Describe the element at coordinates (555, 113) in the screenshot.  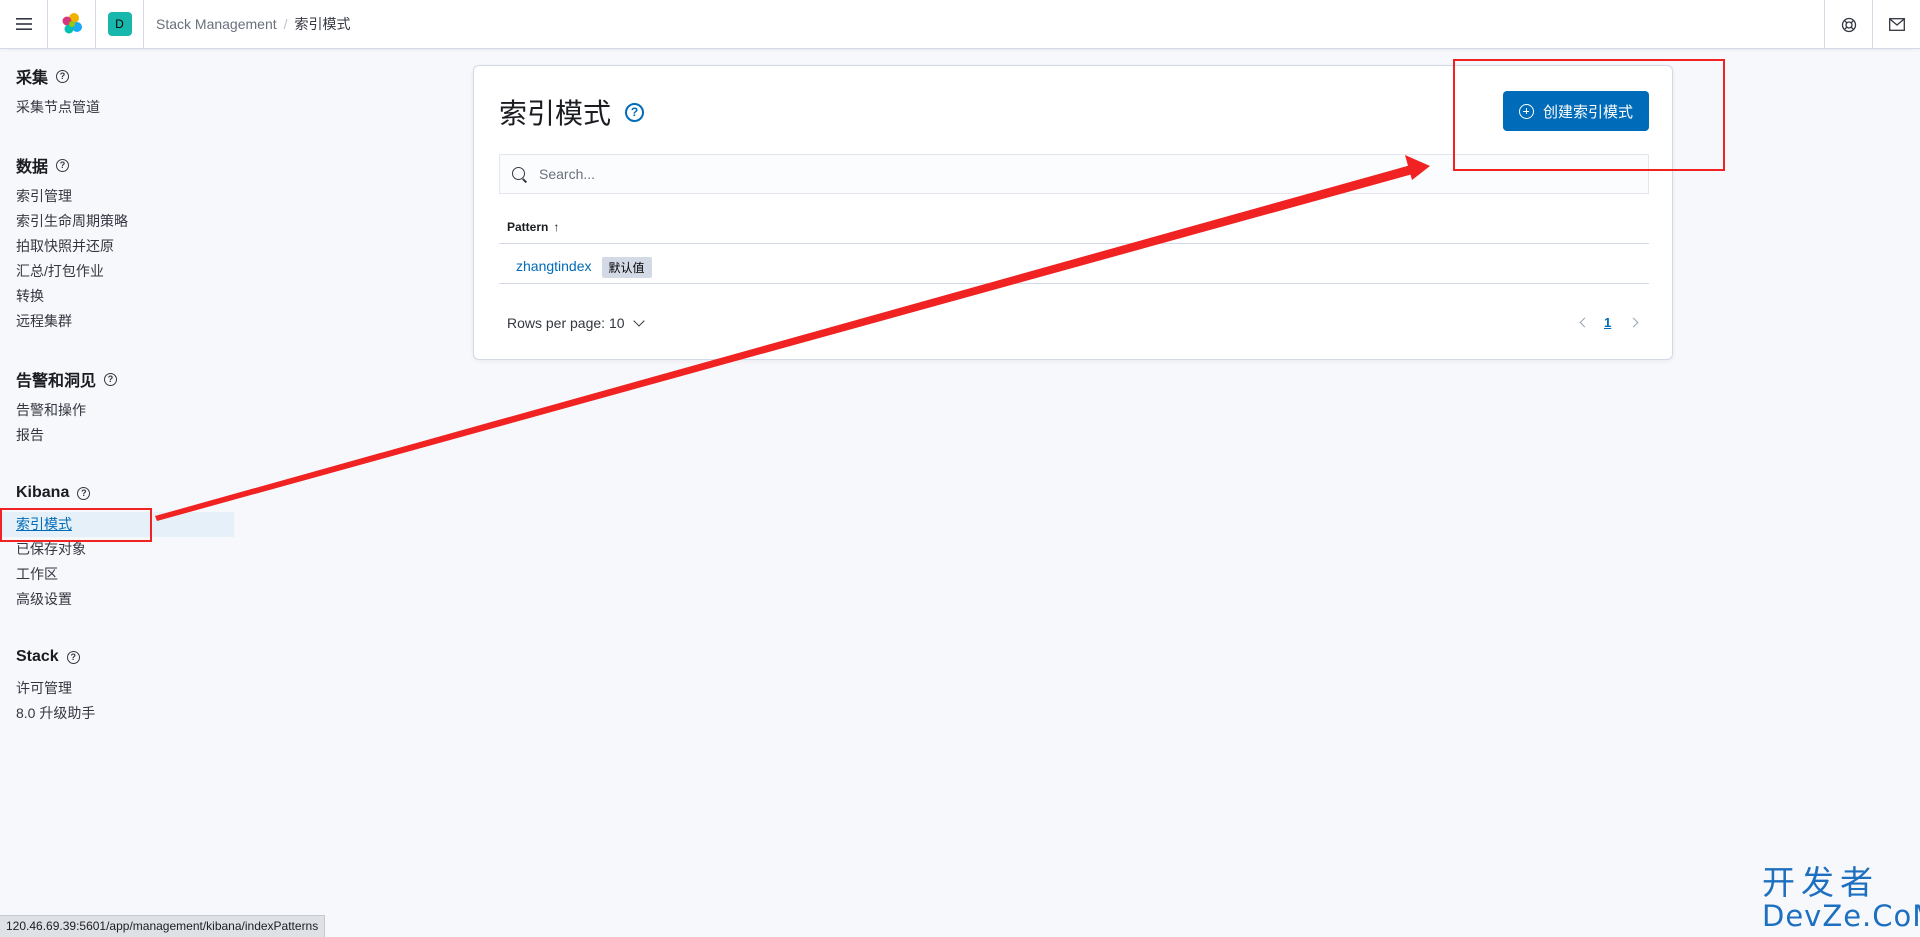
I see `page-title-text: 索引模式` at that location.